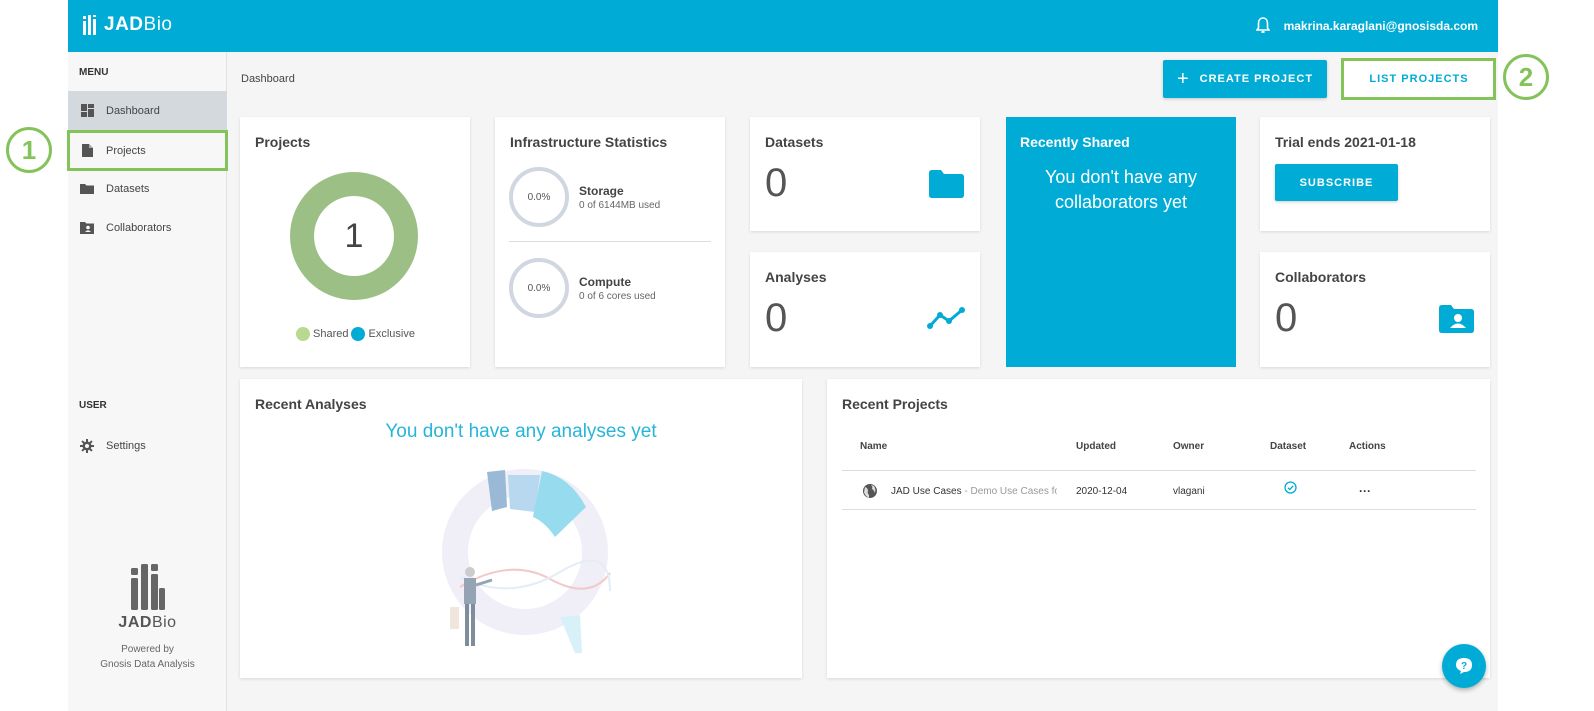 The image size is (1594, 711). What do you see at coordinates (1367, 446) in the screenshot?
I see `column-header-actions: Actions` at bounding box center [1367, 446].